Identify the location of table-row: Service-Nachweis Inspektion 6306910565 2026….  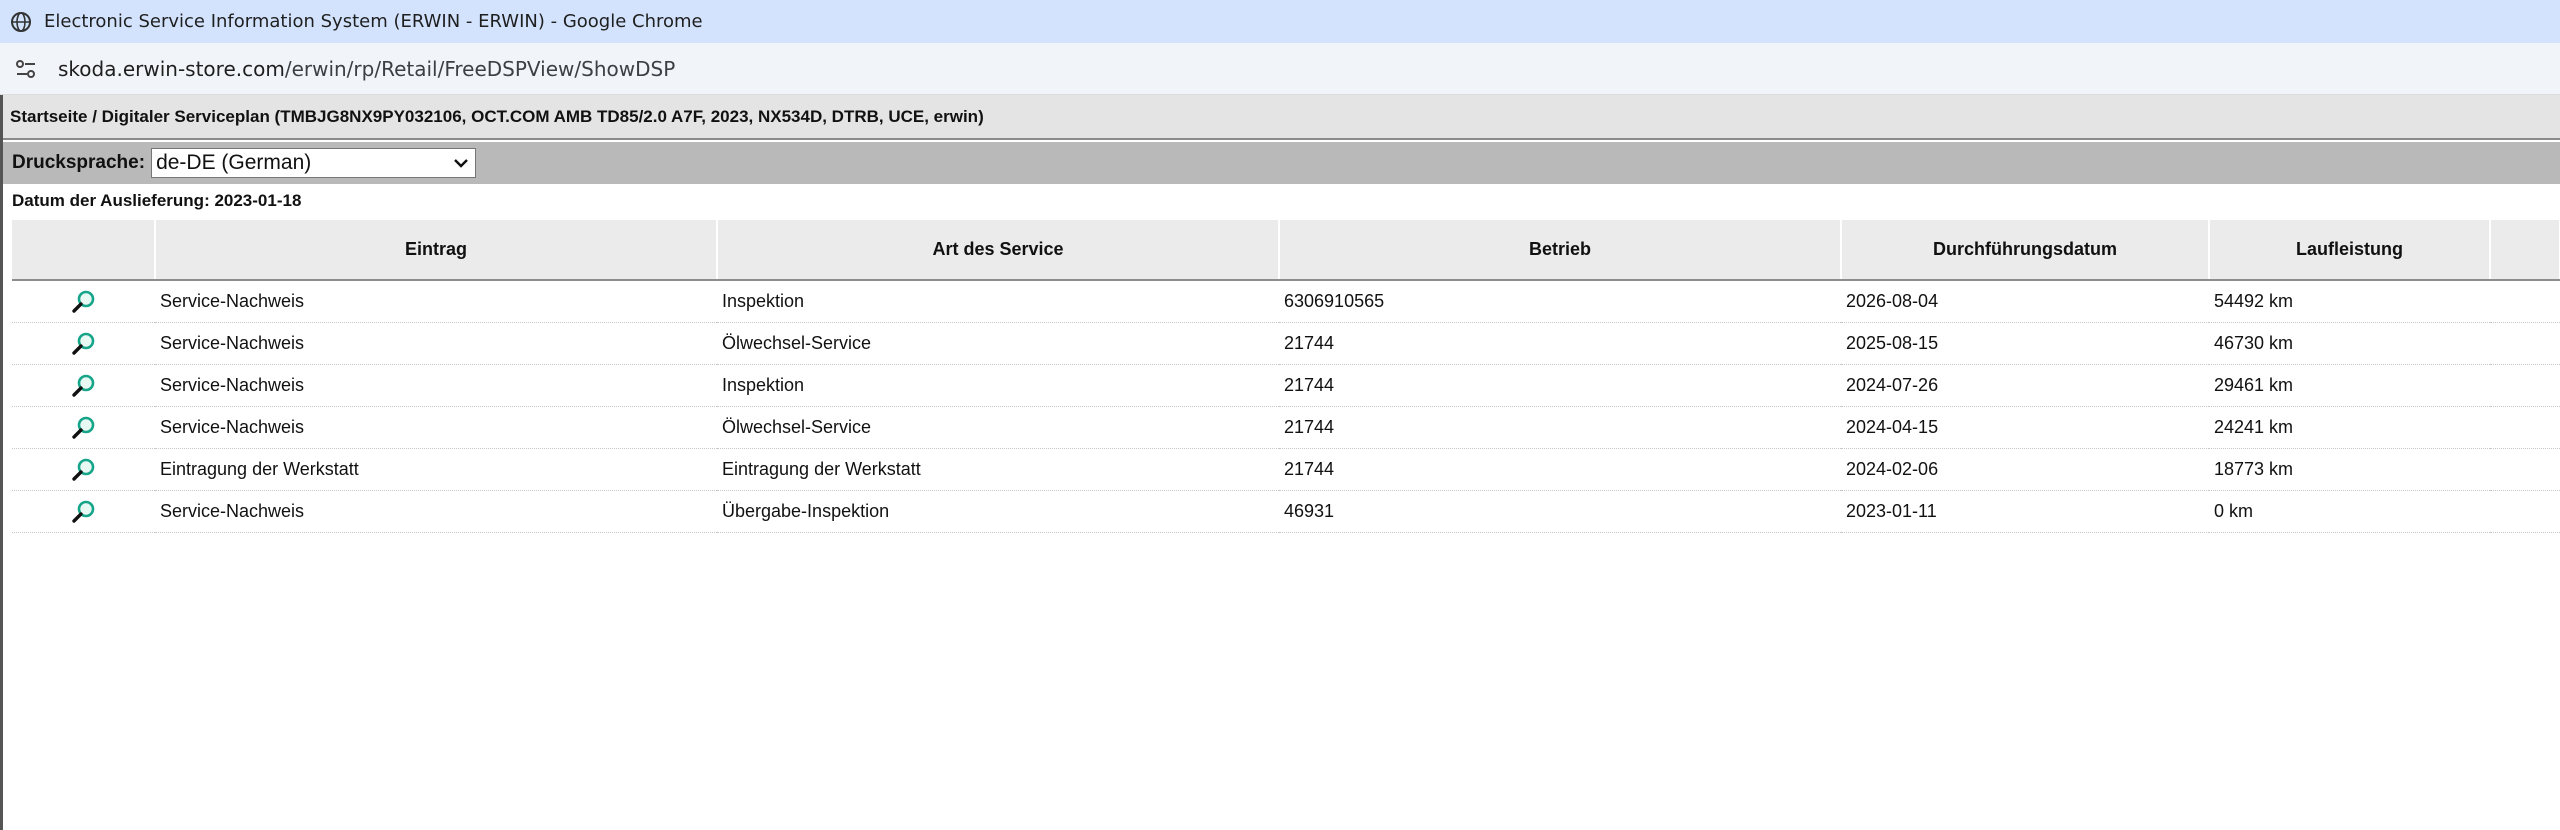
(1286, 301).